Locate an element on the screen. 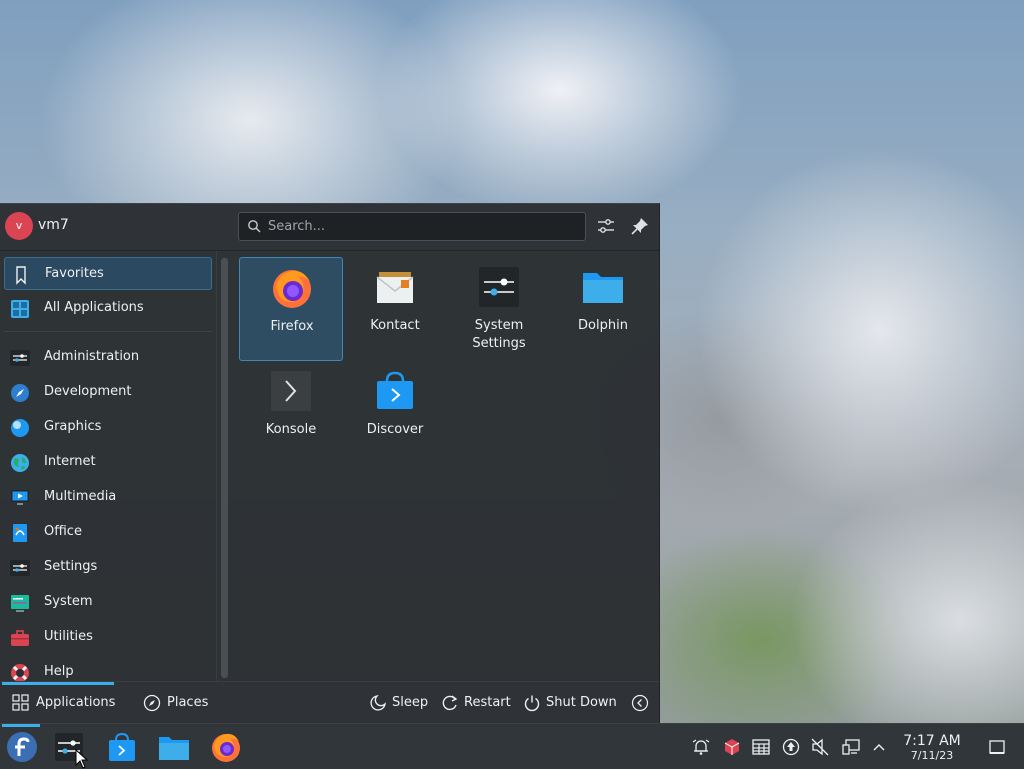  avatar: v is located at coordinates (19, 226).